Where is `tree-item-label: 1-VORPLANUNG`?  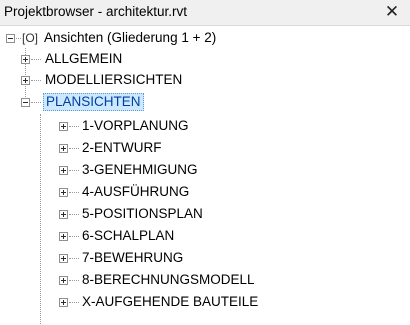
tree-item-label: 1-VORPLANUNG is located at coordinates (135, 126).